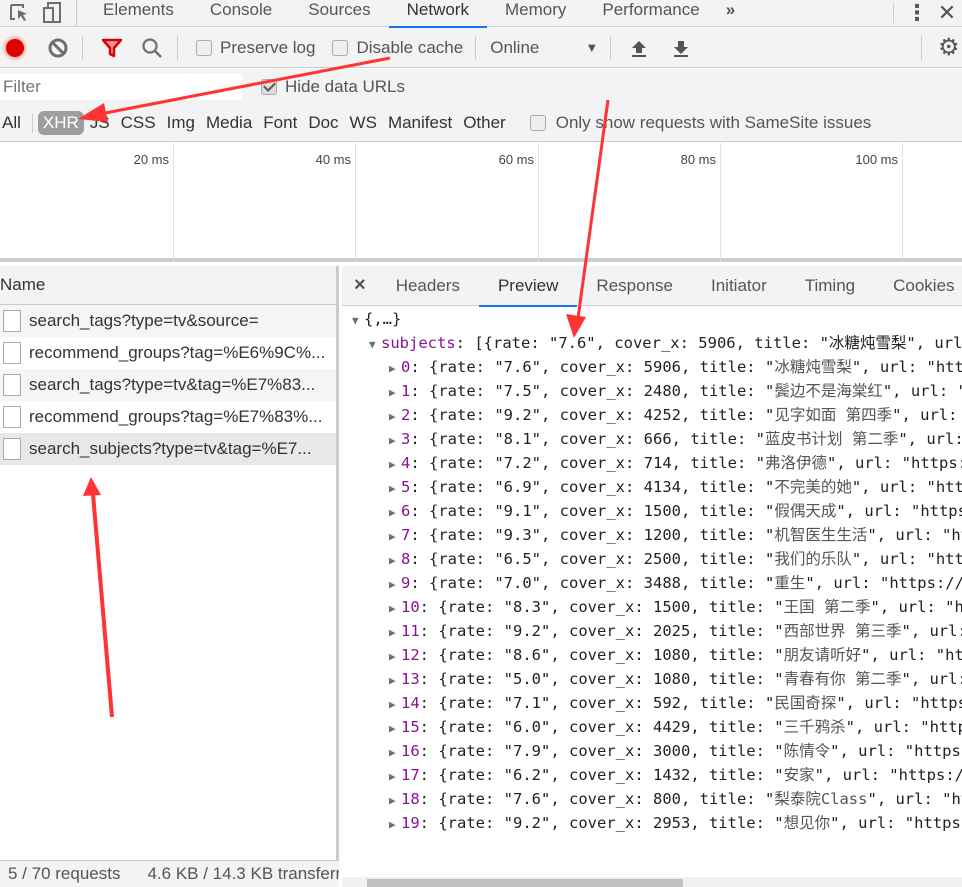 This screenshot has width=962, height=887. Describe the element at coordinates (947, 13) in the screenshot. I see `close-devtools-icon: ✕` at that location.